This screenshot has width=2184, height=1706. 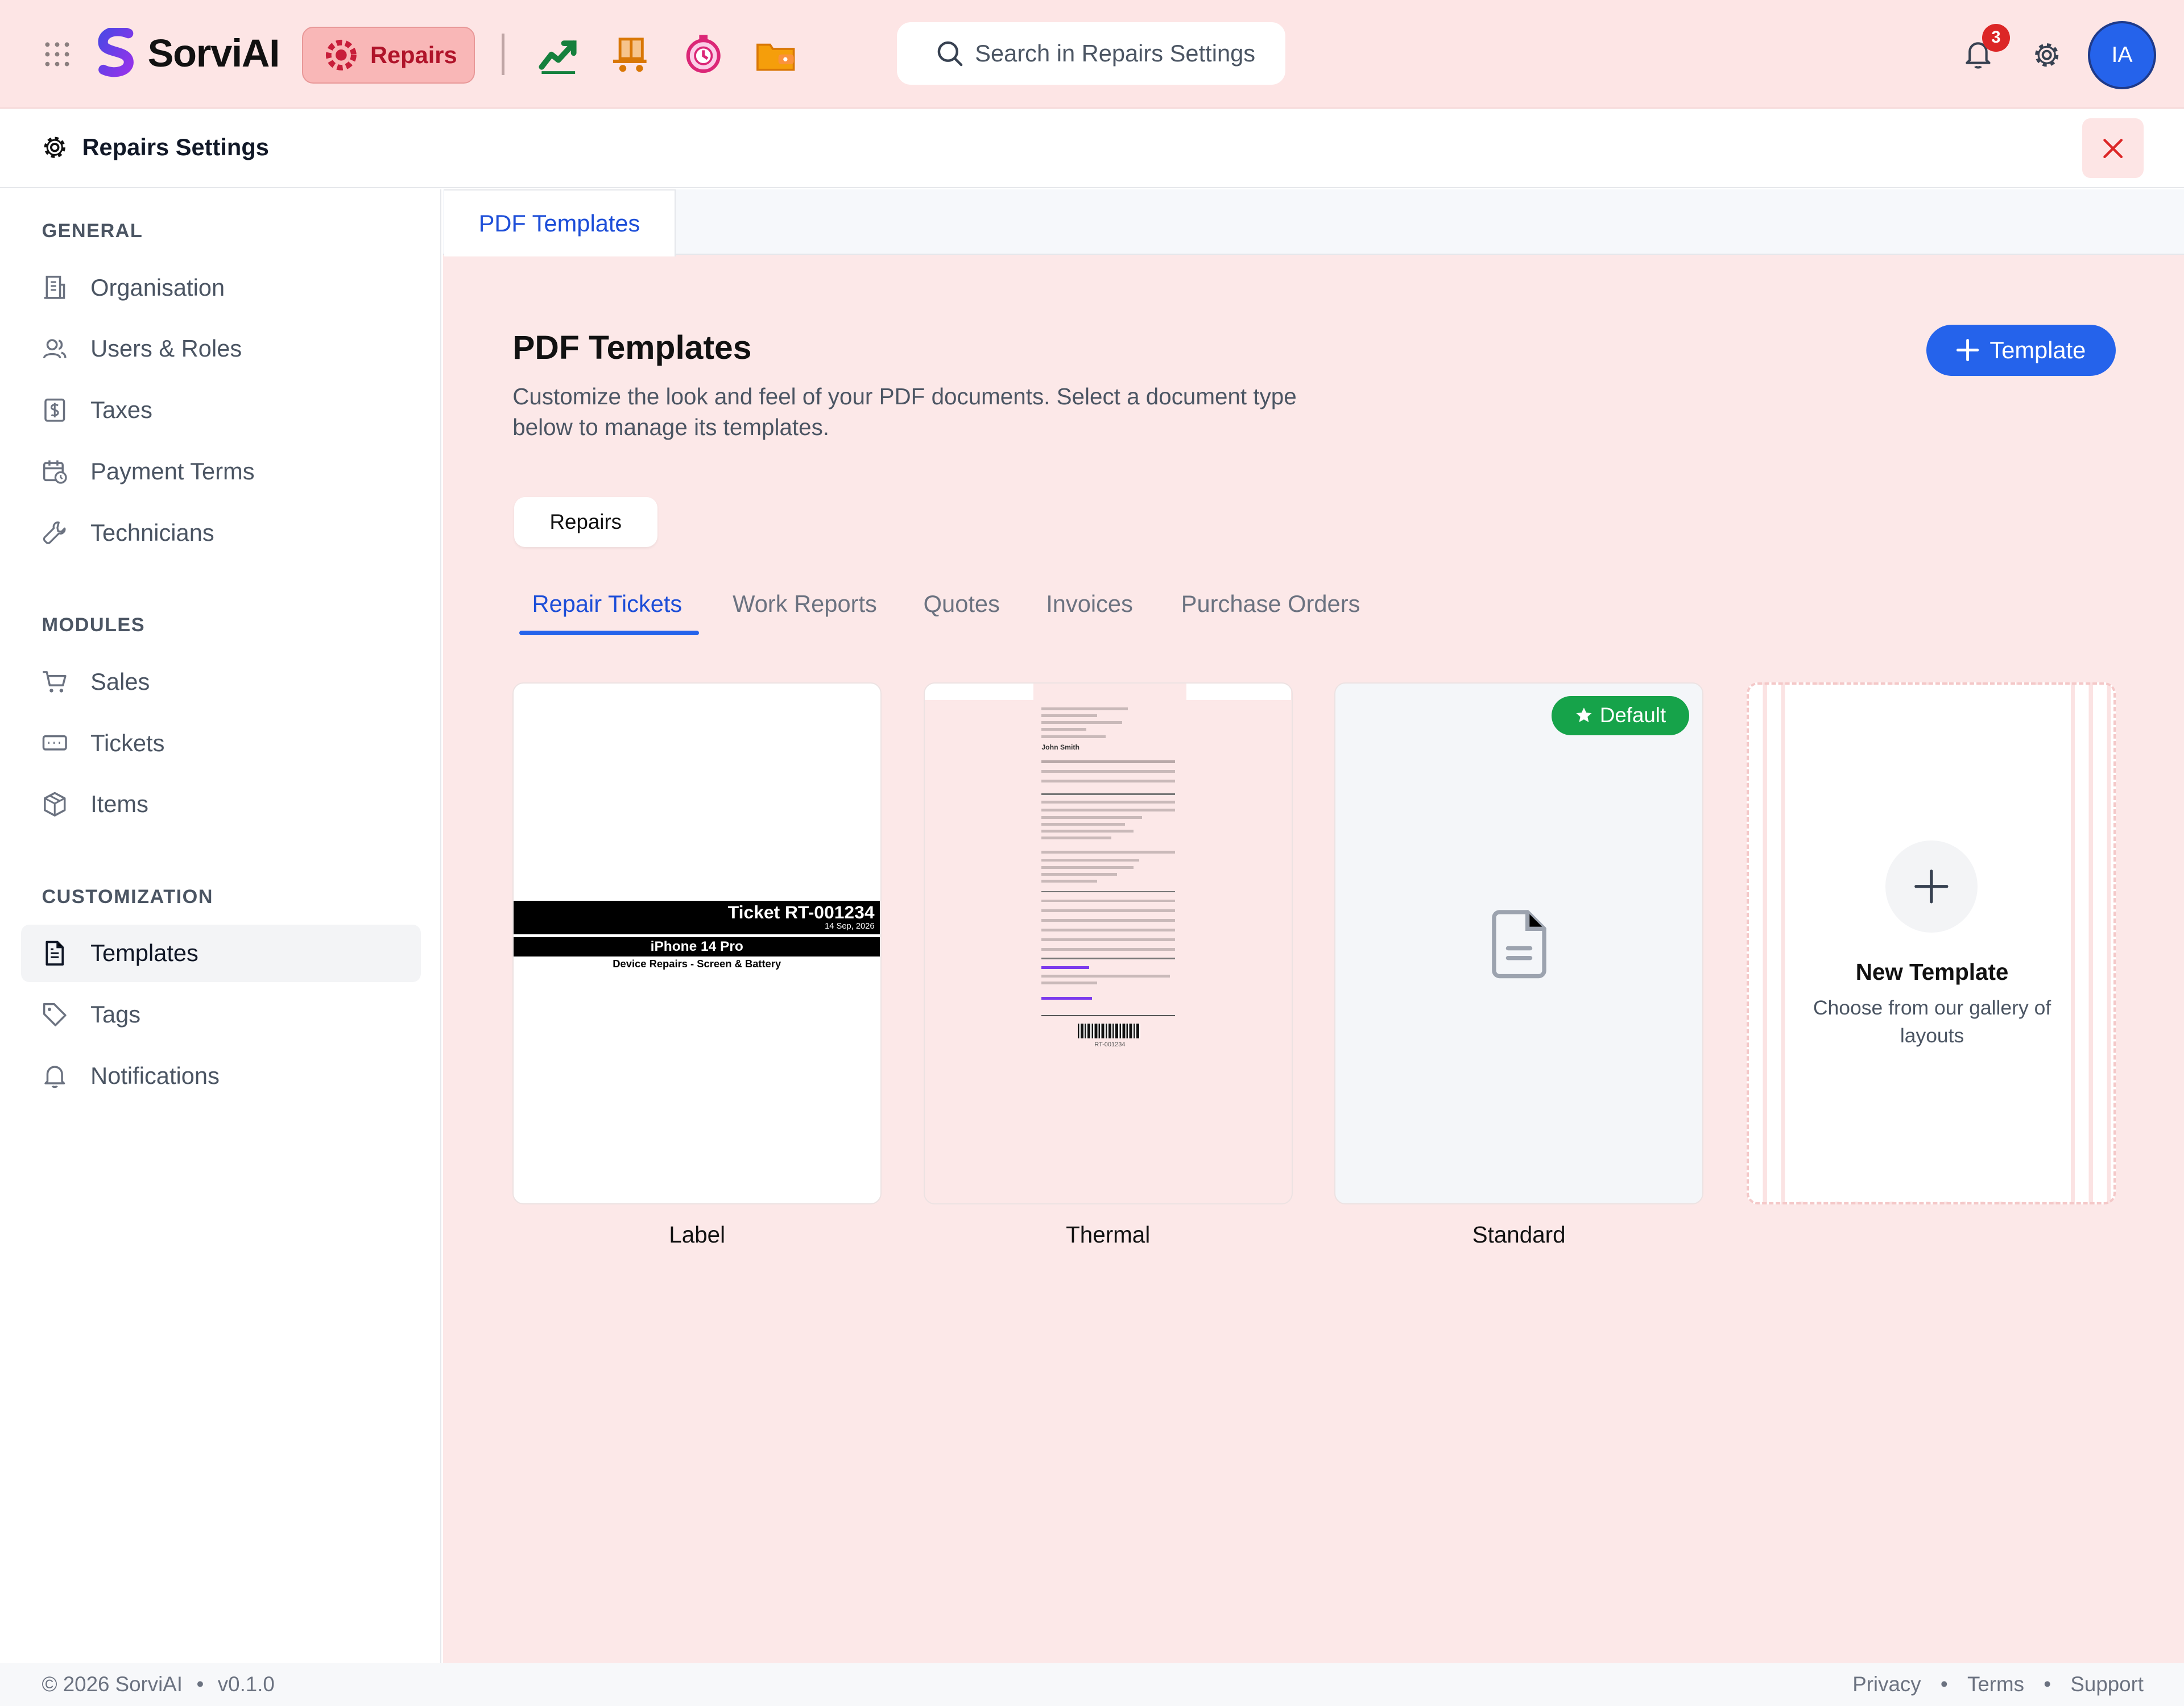 What do you see at coordinates (92, 231) in the screenshot?
I see `section-heading-general: GENERAL` at bounding box center [92, 231].